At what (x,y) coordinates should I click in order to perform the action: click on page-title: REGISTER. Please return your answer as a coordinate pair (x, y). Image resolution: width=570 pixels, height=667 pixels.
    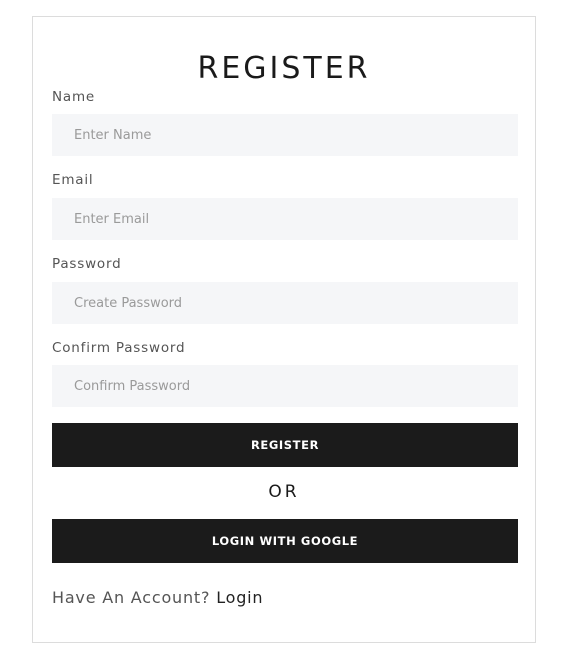
    Looking at the image, I should click on (284, 68).